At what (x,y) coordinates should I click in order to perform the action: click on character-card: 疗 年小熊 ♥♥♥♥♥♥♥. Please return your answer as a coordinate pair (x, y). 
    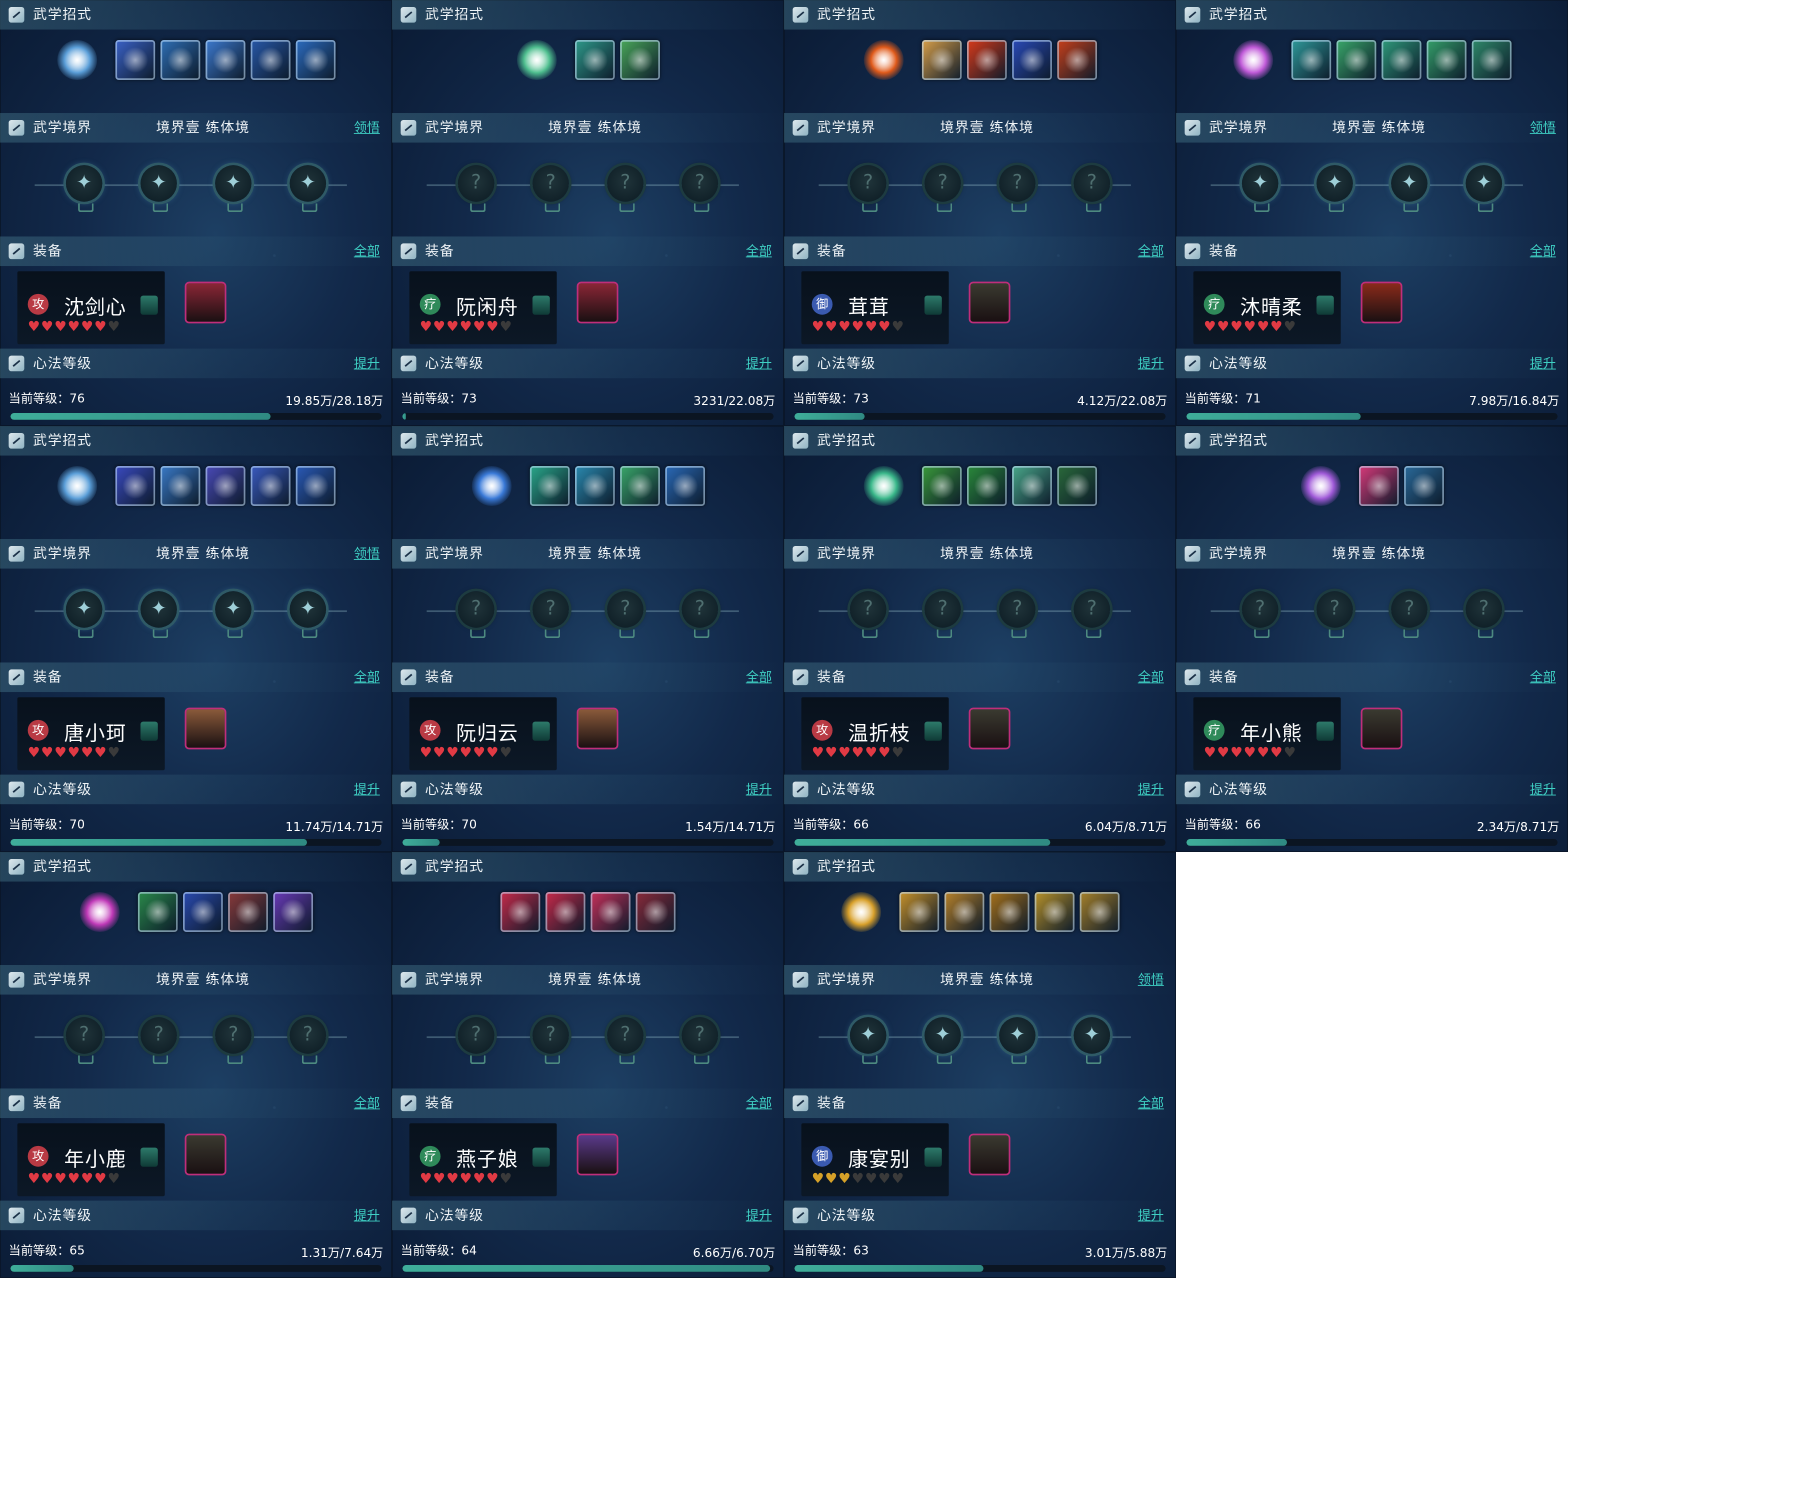
    Looking at the image, I should click on (1267, 734).